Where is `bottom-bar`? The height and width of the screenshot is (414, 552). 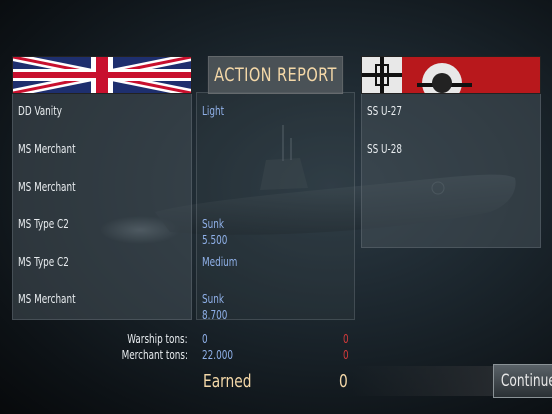
bottom-bar is located at coordinates (423, 381).